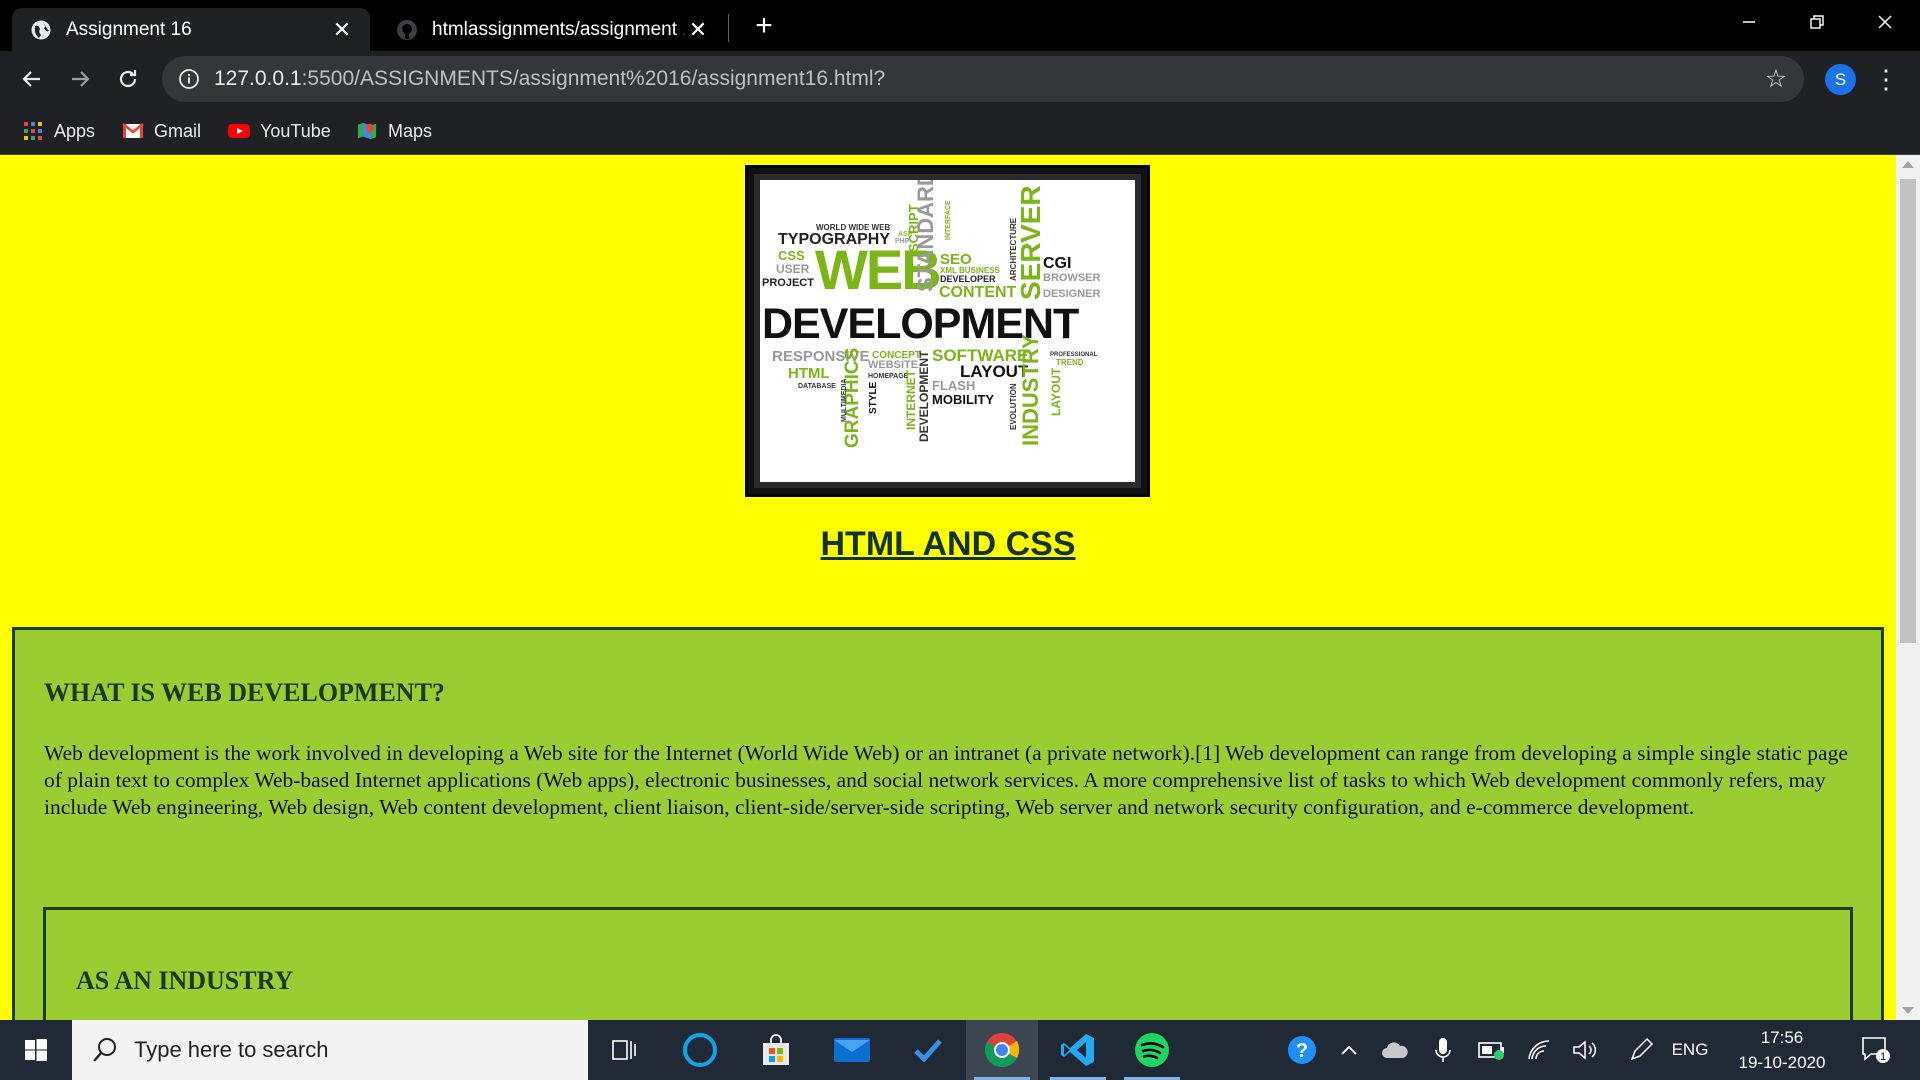 The width and height of the screenshot is (1920, 1080). I want to click on close-icon, so click(1885, 22).